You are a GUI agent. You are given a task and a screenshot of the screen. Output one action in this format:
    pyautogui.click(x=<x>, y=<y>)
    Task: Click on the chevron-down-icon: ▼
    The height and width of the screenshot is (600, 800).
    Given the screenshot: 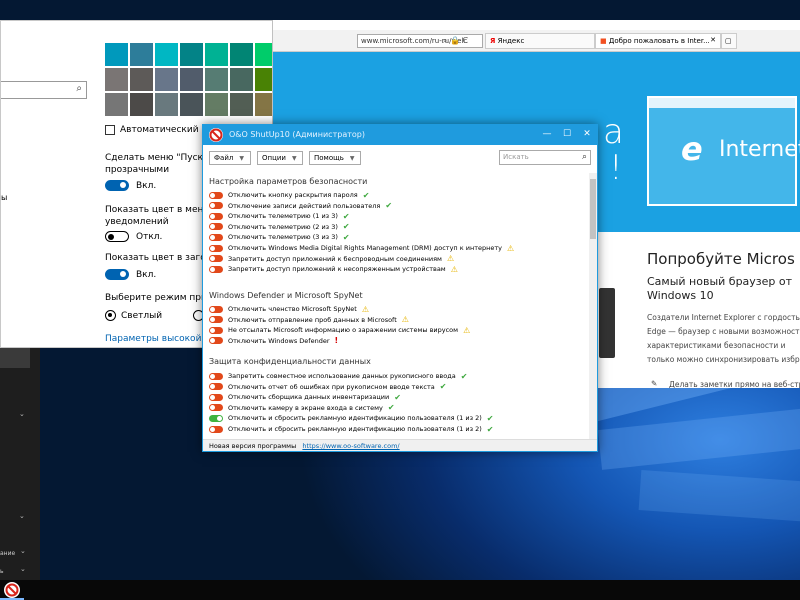 What is the action you would take?
    pyautogui.click(x=294, y=158)
    